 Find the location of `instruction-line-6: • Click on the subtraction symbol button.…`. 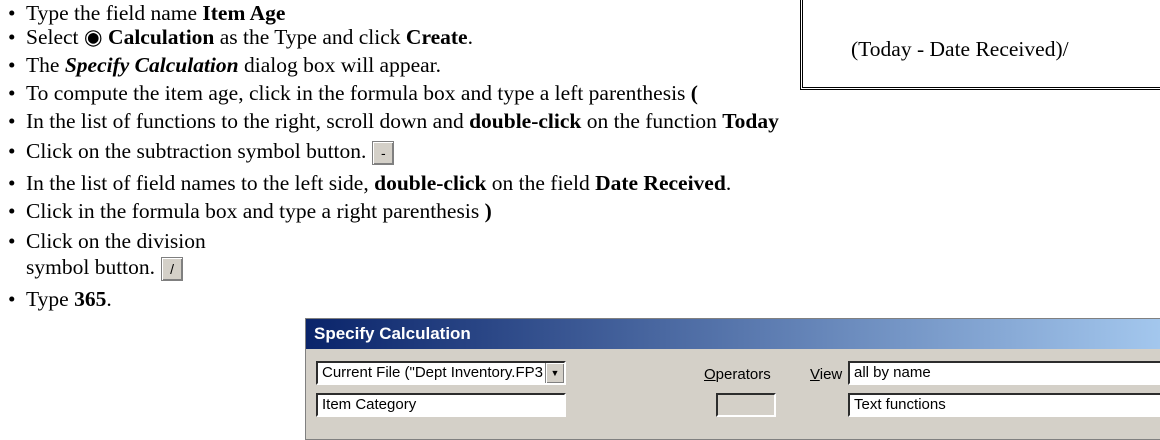

instruction-line-6: • Click on the subtraction symbol button.… is located at coordinates (201, 152).